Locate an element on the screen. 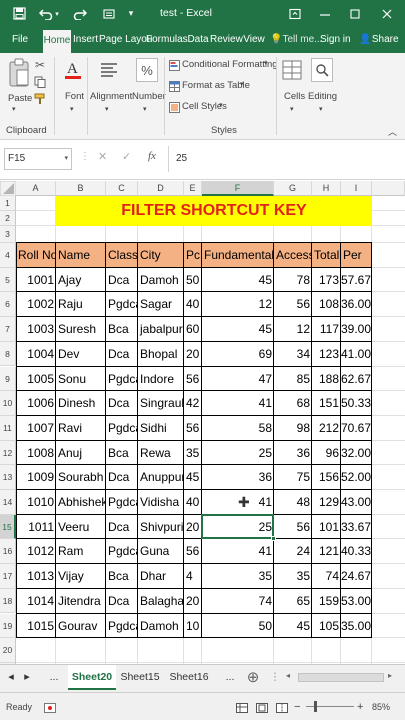 Image resolution: width=405 pixels, height=720 pixels. cell-b13: Sourabh is located at coordinates (81, 477).